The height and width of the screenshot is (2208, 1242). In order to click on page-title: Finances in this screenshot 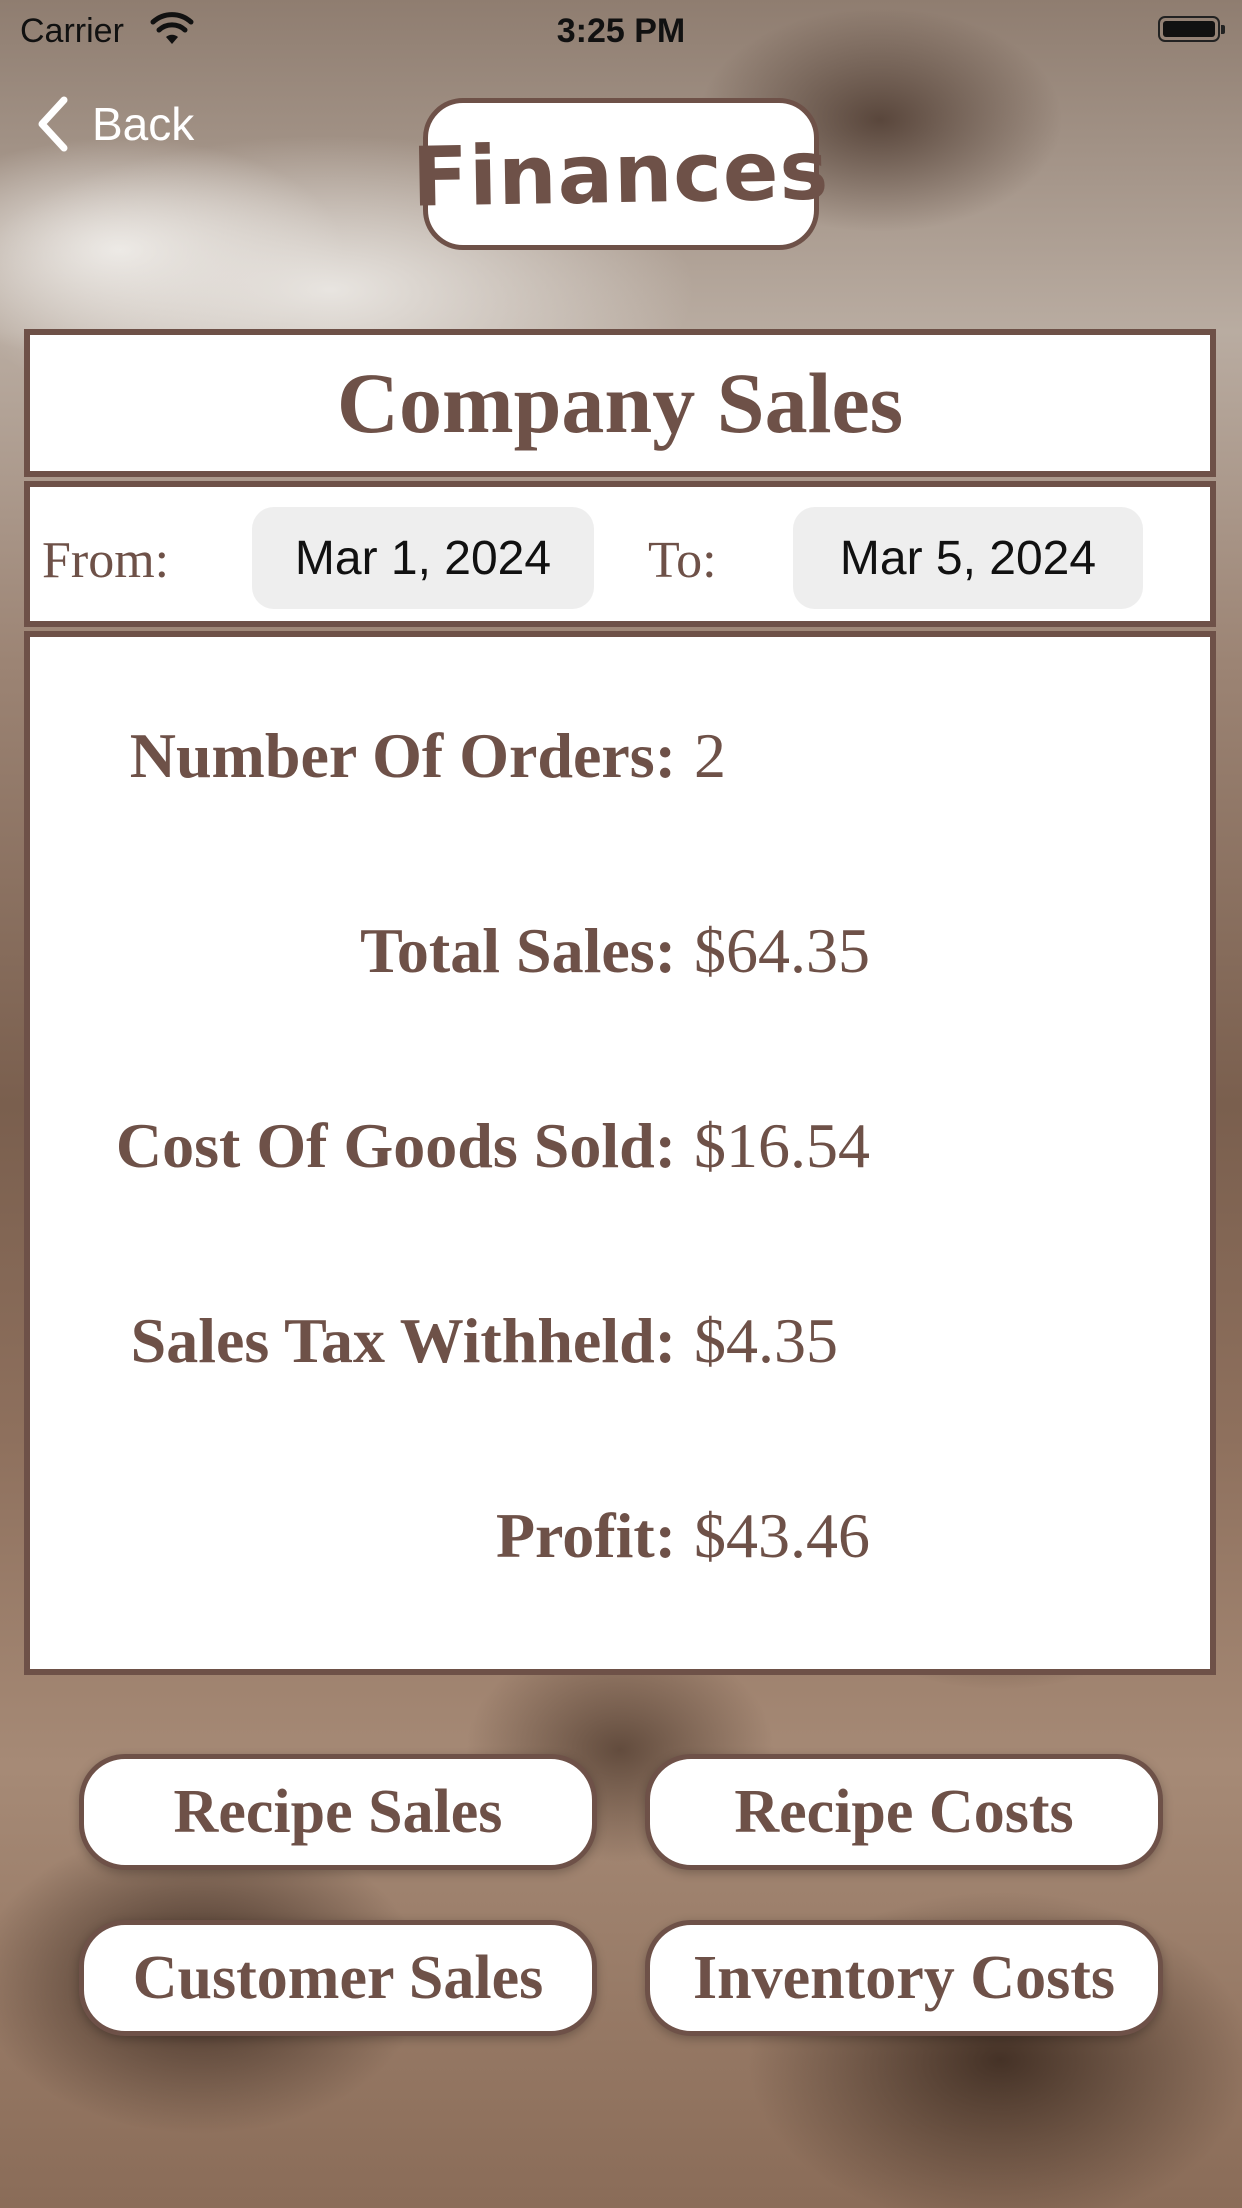, I will do `click(621, 174)`.